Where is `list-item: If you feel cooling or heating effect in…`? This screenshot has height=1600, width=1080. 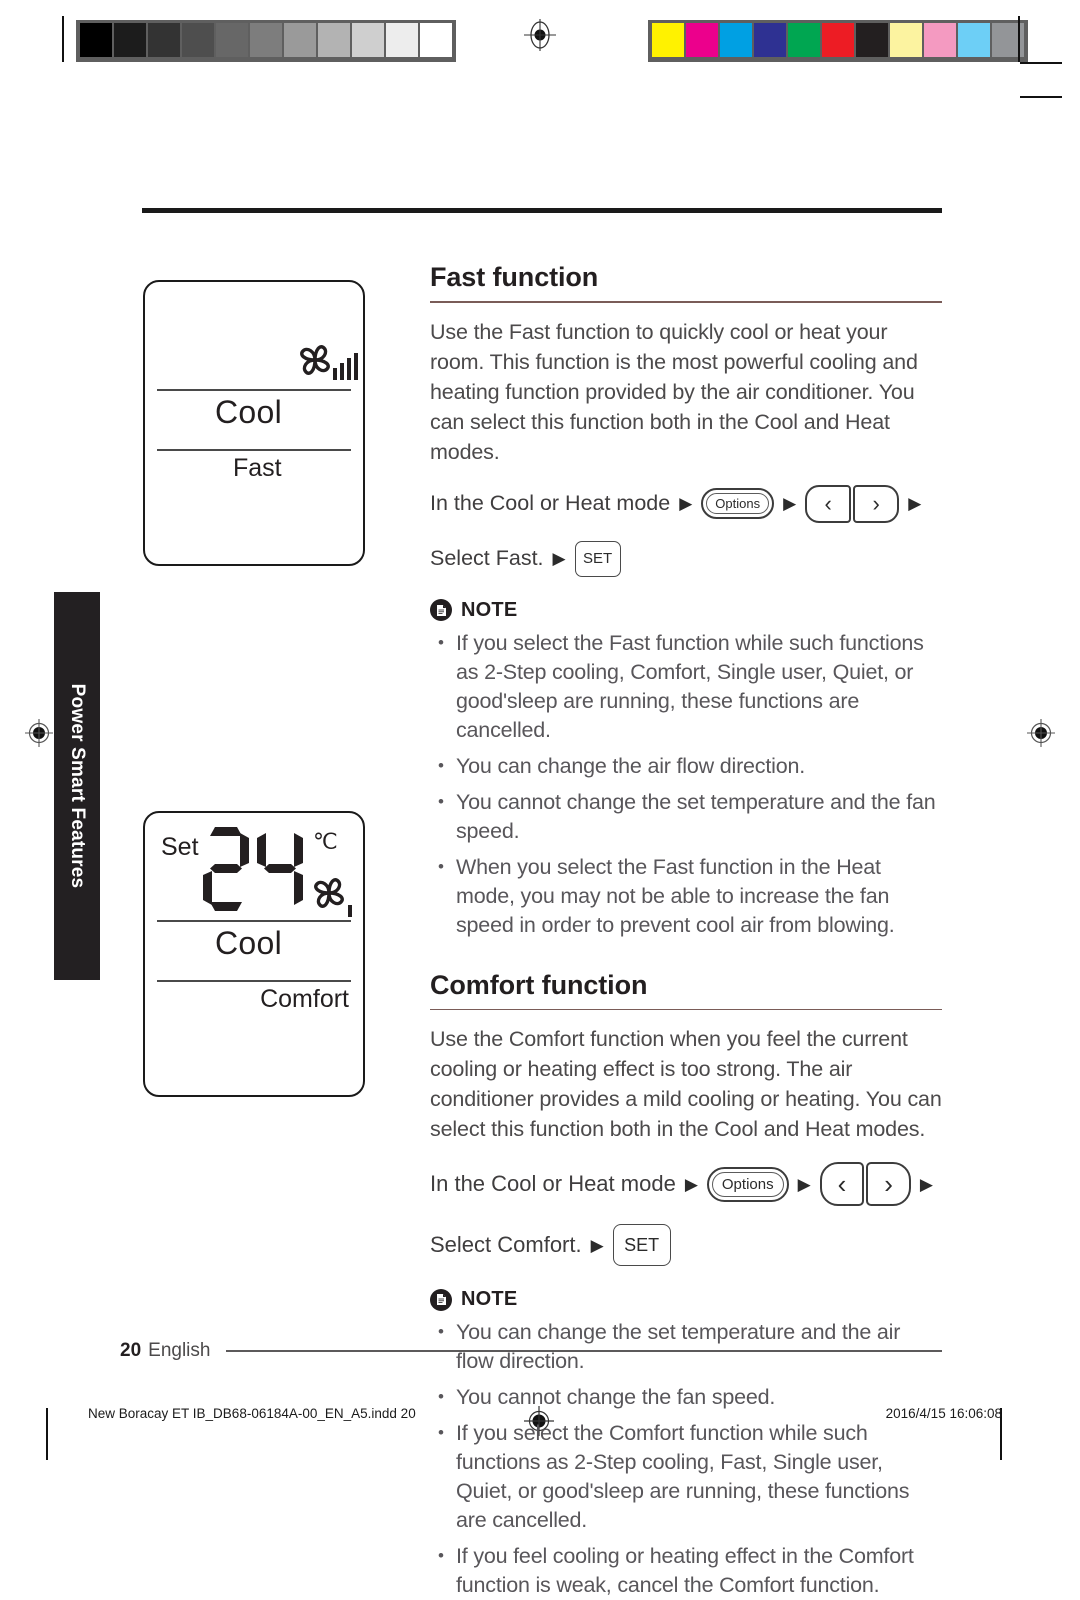
list-item: If you feel cooling or heating effect in… is located at coordinates (686, 1570).